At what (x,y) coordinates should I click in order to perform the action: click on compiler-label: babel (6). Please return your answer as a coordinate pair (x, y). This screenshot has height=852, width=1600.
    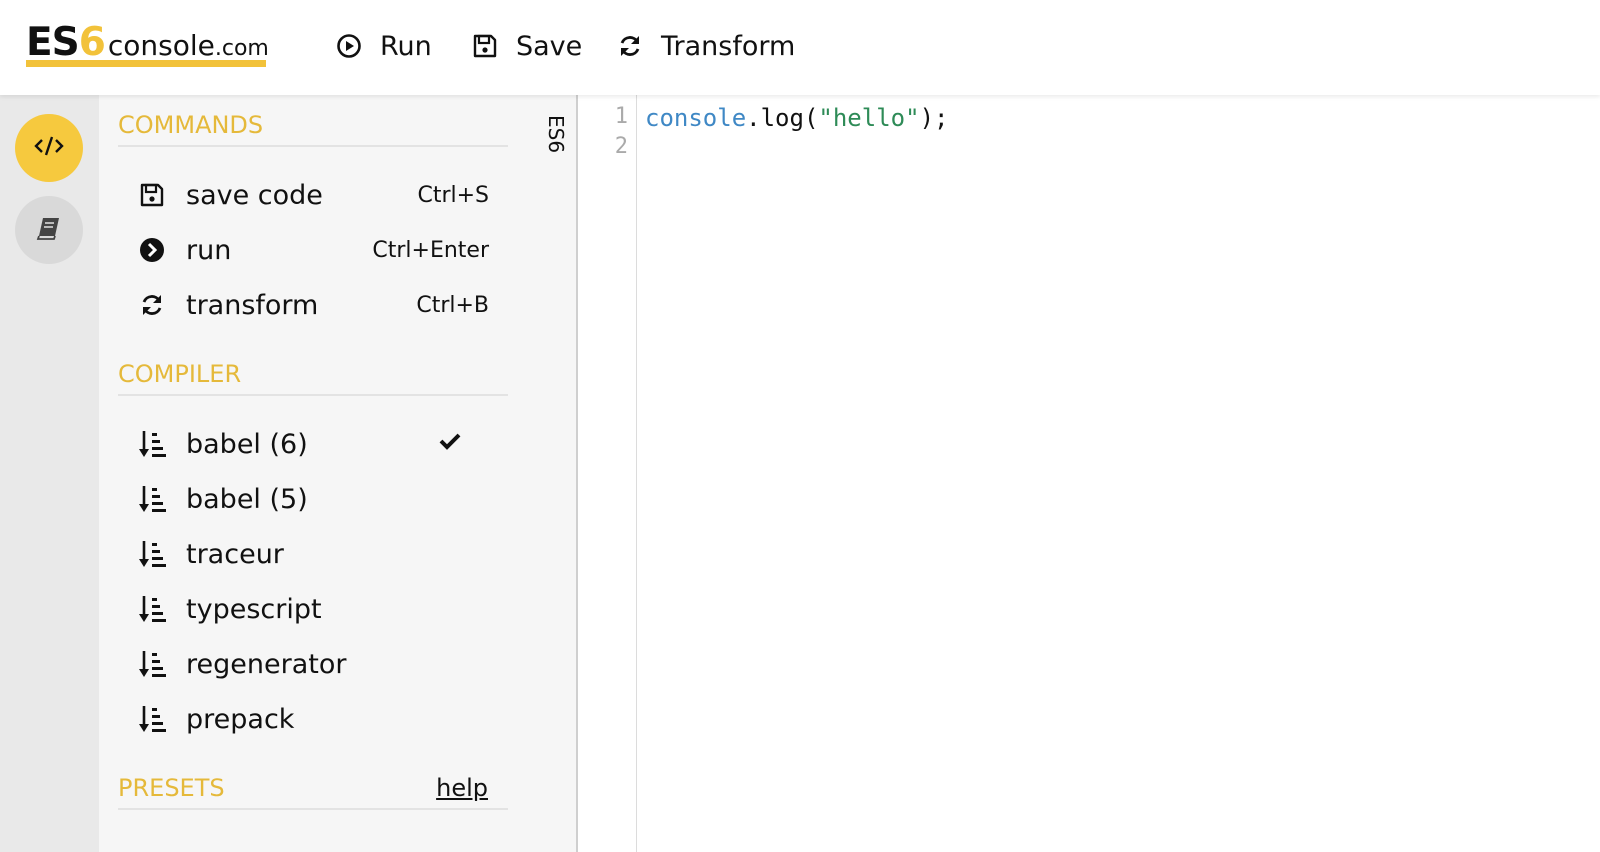
    Looking at the image, I should click on (247, 444).